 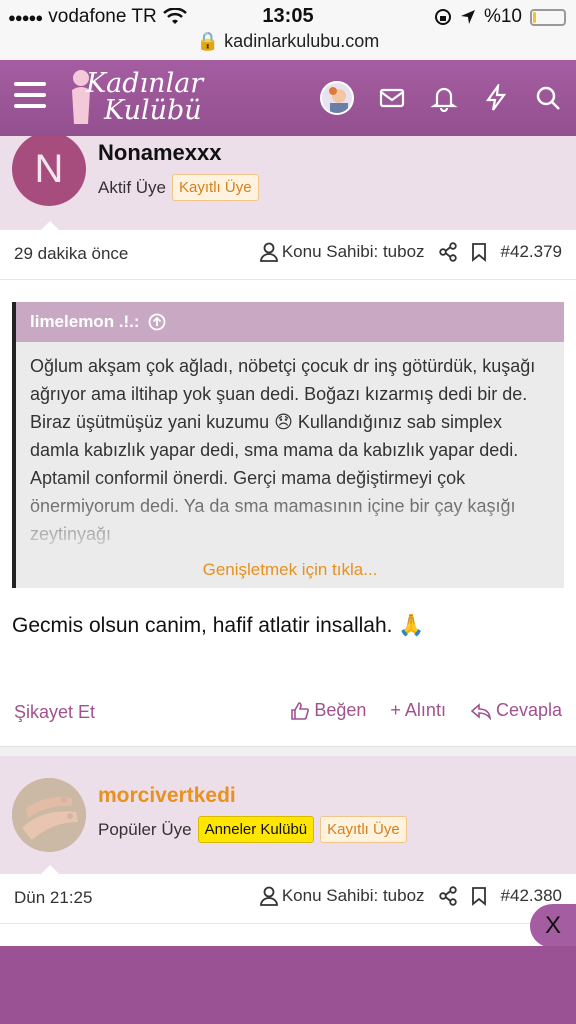 I want to click on quote-author: limelemon .!.:, so click(x=85, y=322).